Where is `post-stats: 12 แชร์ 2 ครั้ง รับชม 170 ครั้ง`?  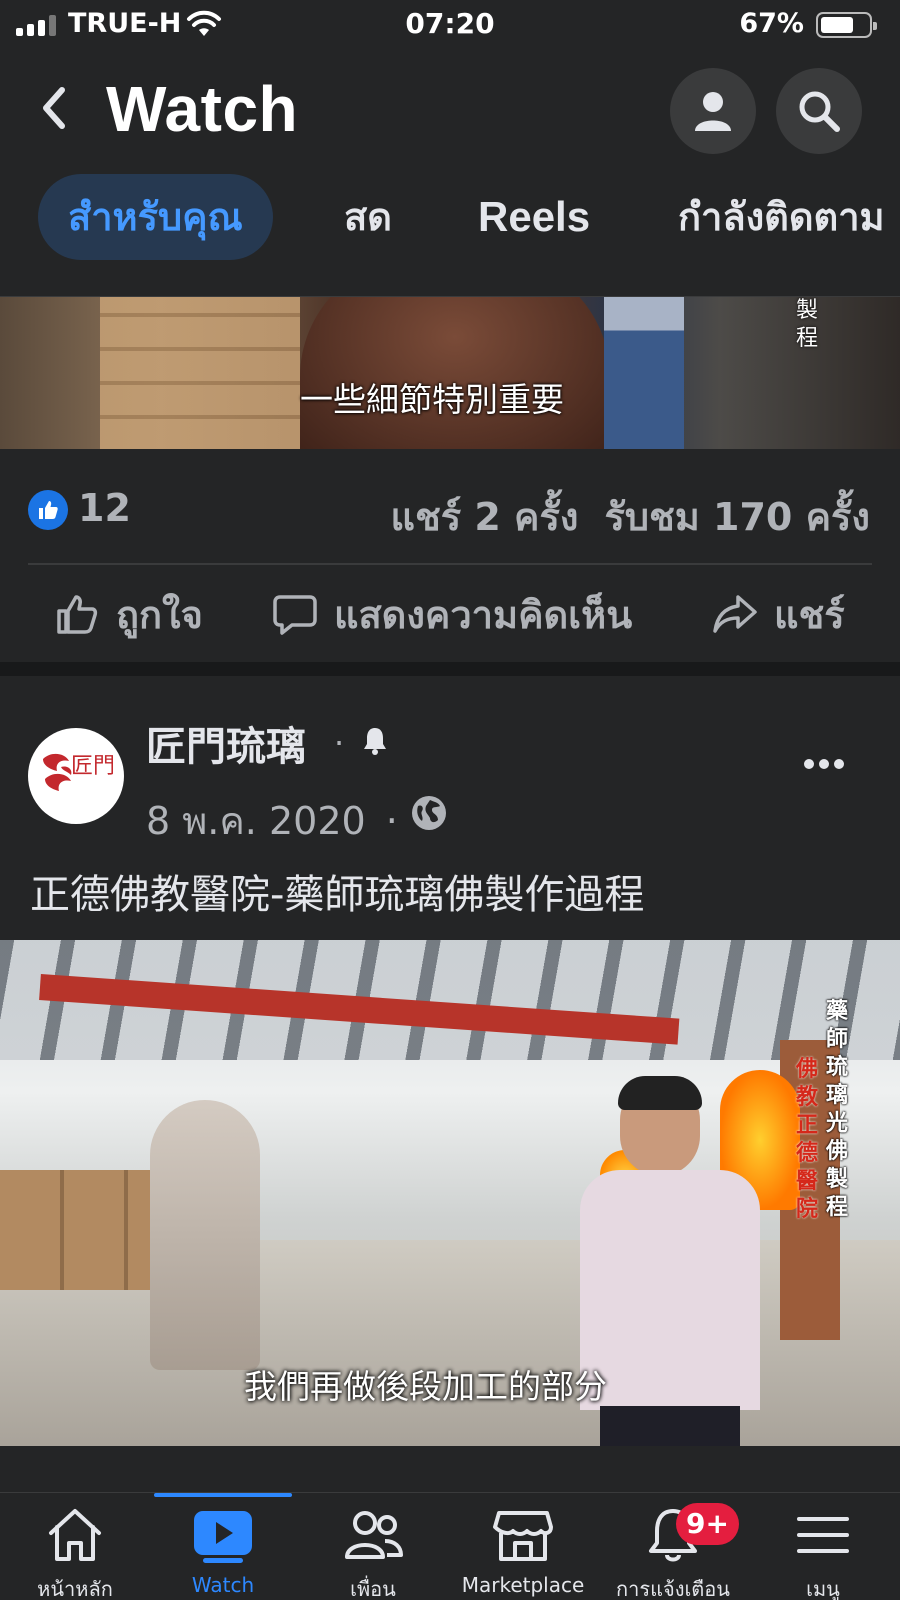 post-stats: 12 แชร์ 2 ครั้ง รับชม 170 ครั้ง is located at coordinates (450, 510).